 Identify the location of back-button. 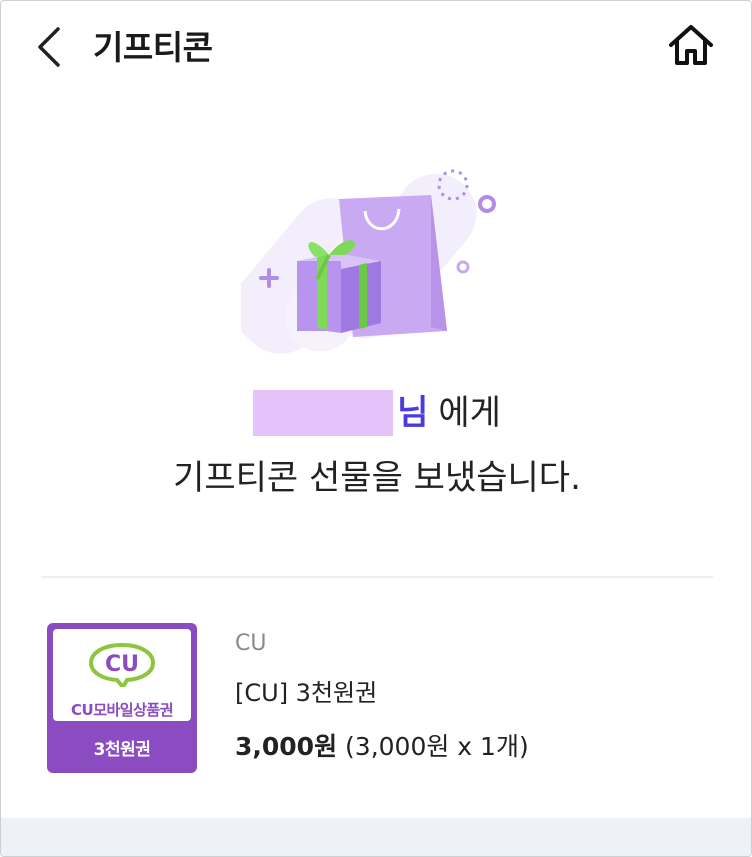
(49, 47).